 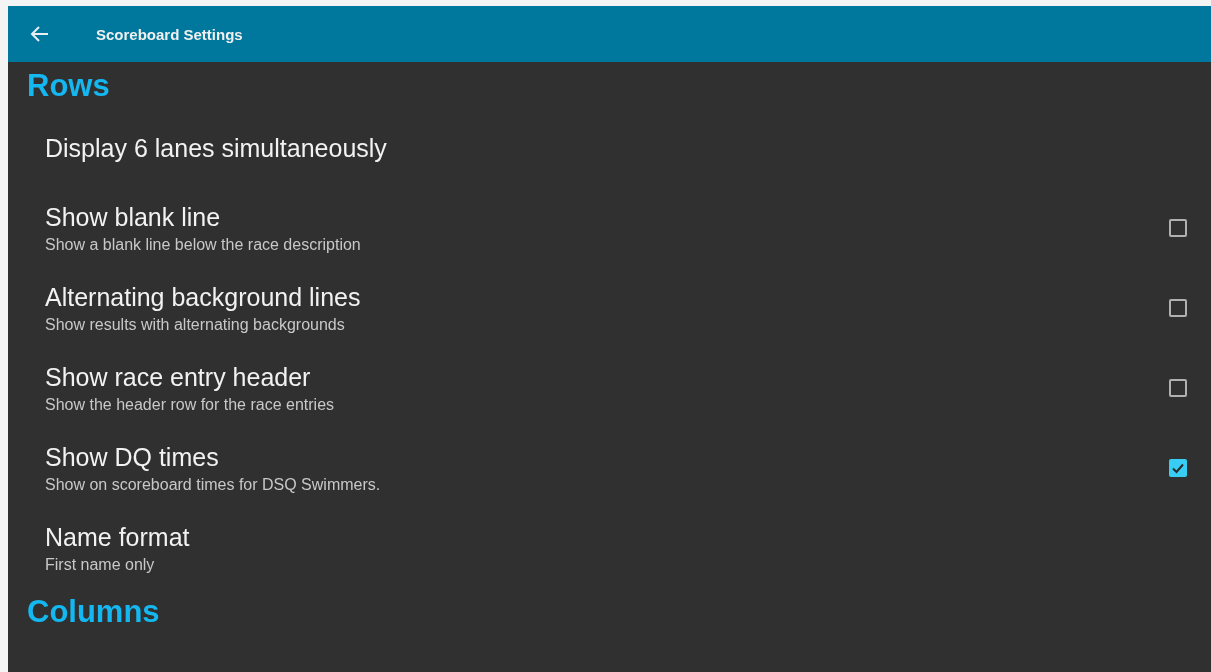 What do you see at coordinates (100, 564) in the screenshot?
I see `setting-summary: First name only` at bounding box center [100, 564].